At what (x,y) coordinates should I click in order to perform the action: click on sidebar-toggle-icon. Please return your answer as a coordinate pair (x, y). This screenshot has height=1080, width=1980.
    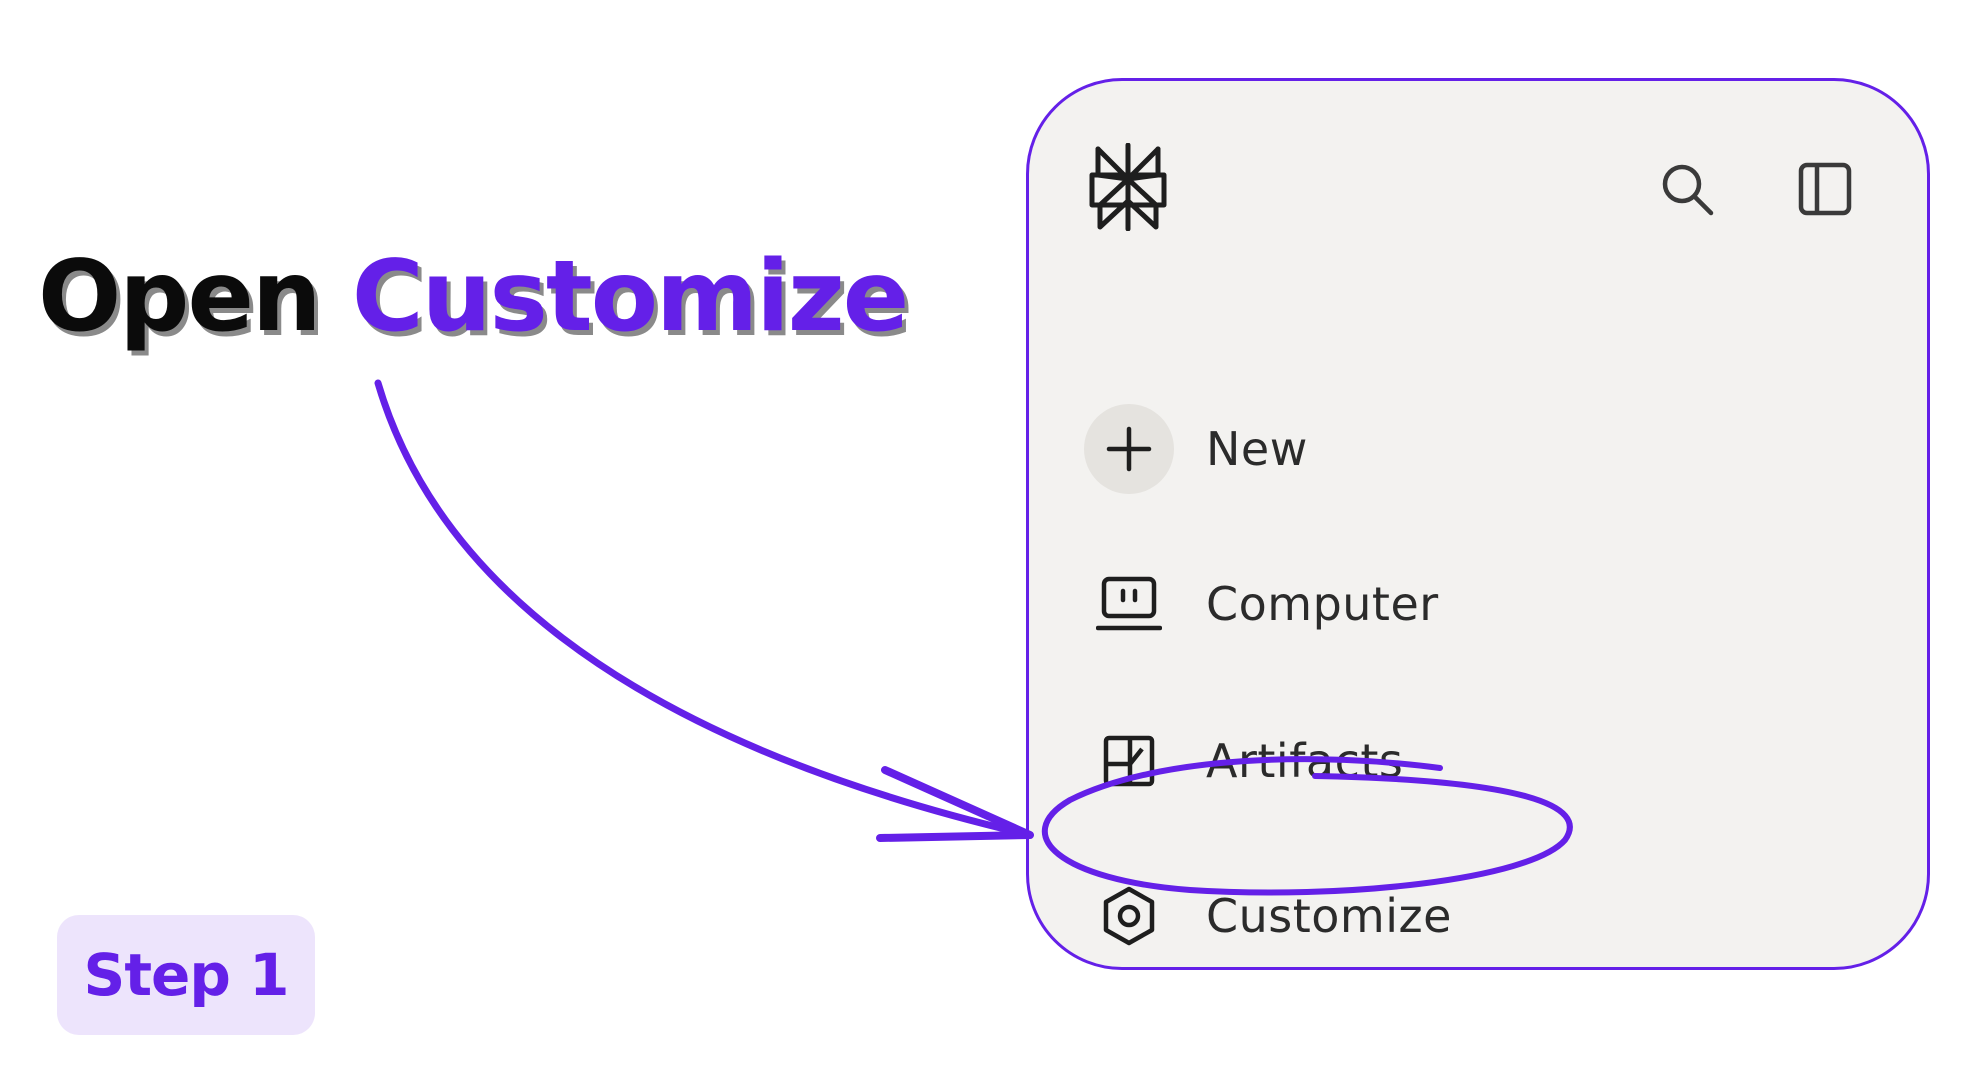
    Looking at the image, I should click on (1825, 189).